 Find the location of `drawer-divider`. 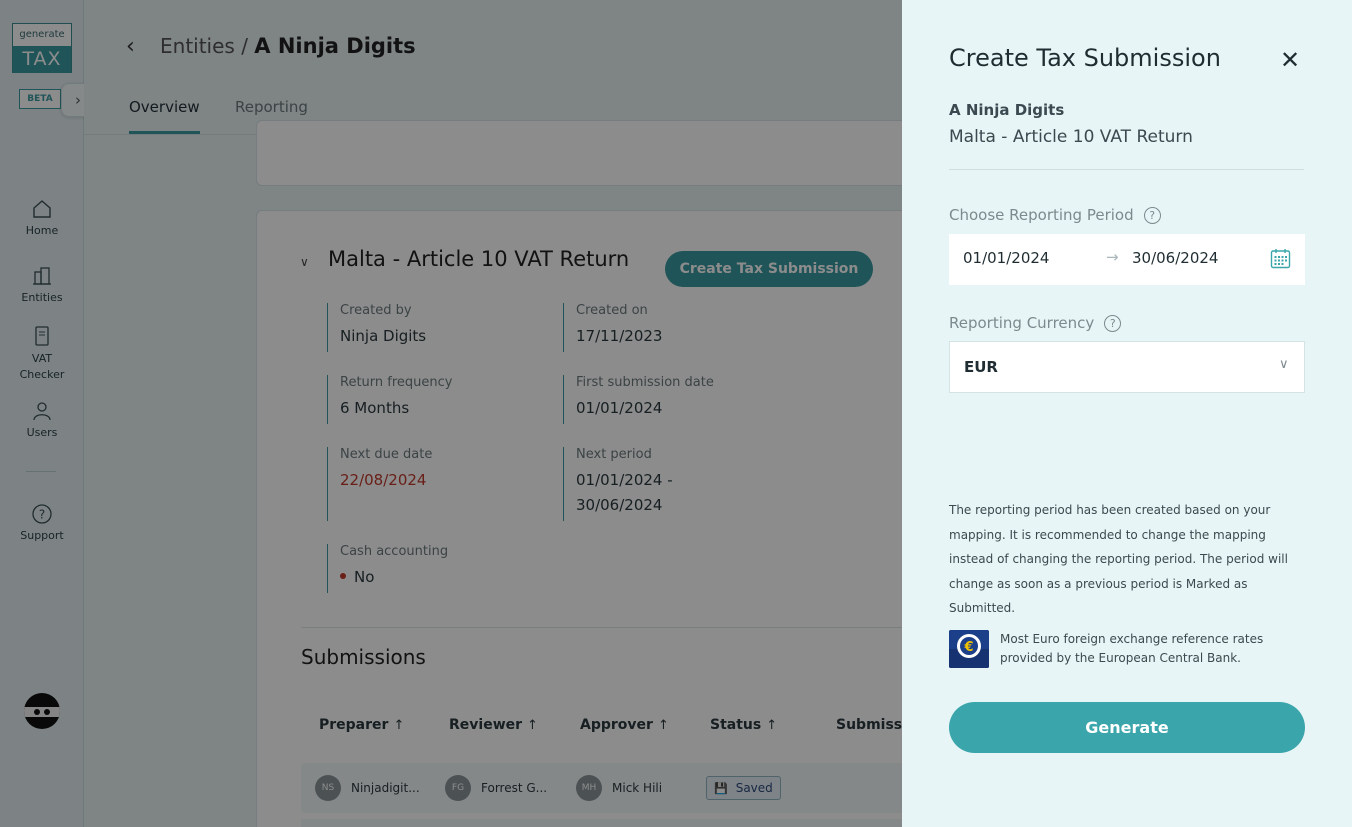

drawer-divider is located at coordinates (1126, 169).